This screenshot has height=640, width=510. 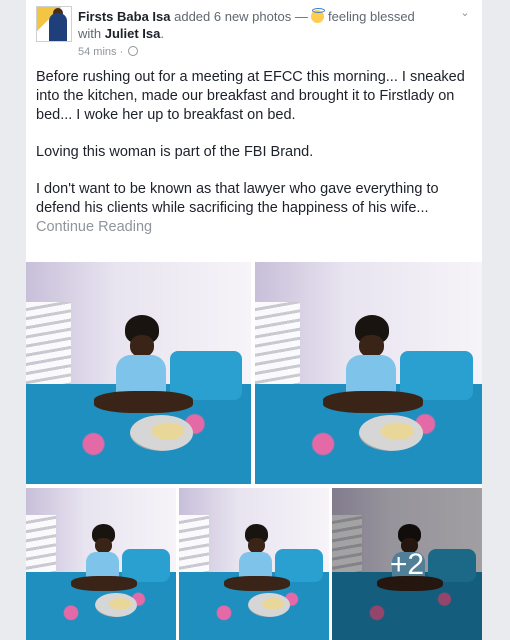 What do you see at coordinates (94, 227) in the screenshot?
I see `continue-reading-link: Continue Reading` at bounding box center [94, 227].